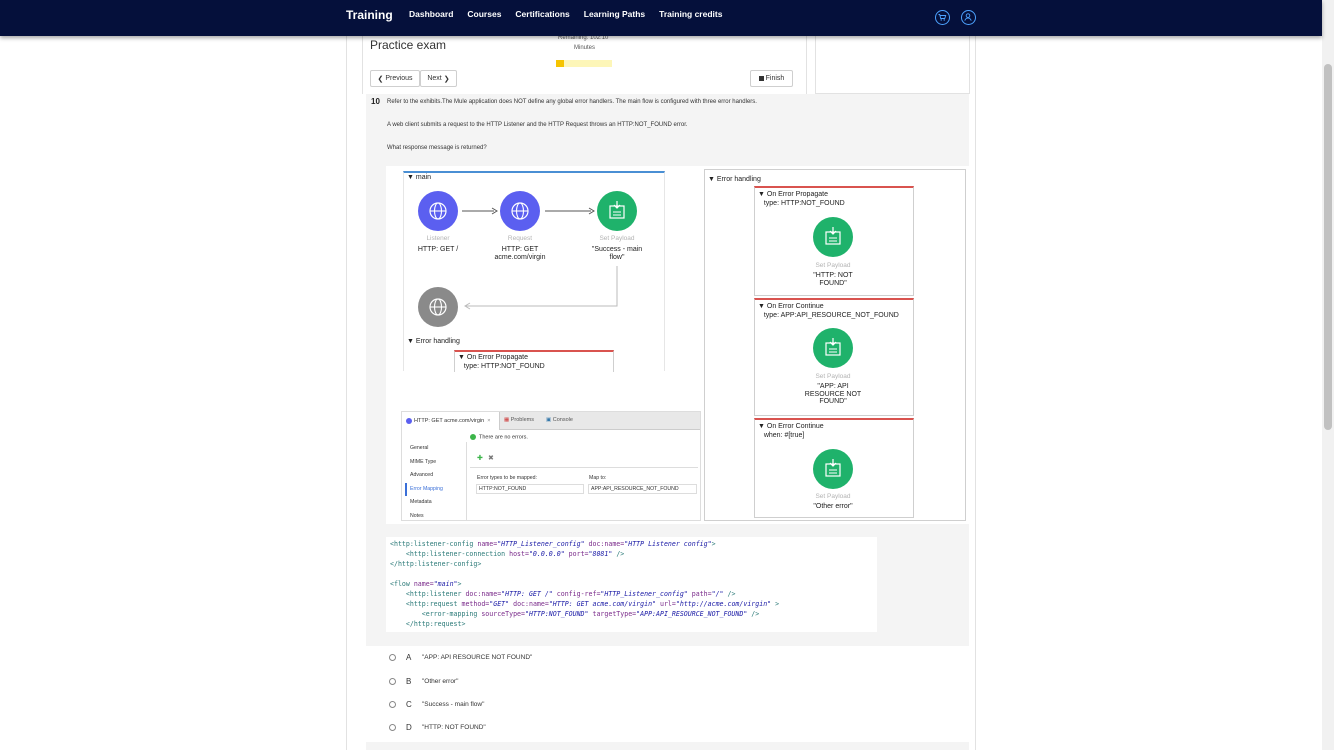 This screenshot has width=1334, height=750. I want to click on code-token: targetType=, so click(612, 614).